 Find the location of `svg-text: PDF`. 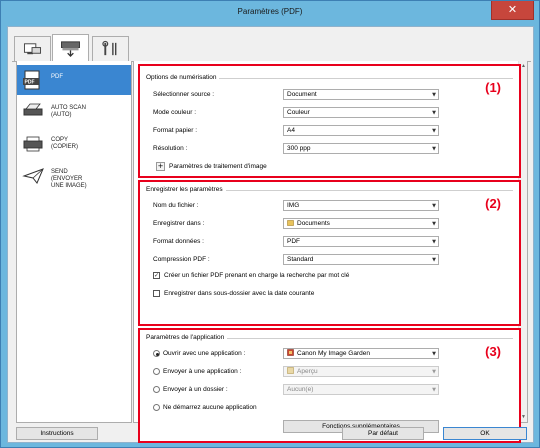

svg-text: PDF is located at coordinates (30, 83).